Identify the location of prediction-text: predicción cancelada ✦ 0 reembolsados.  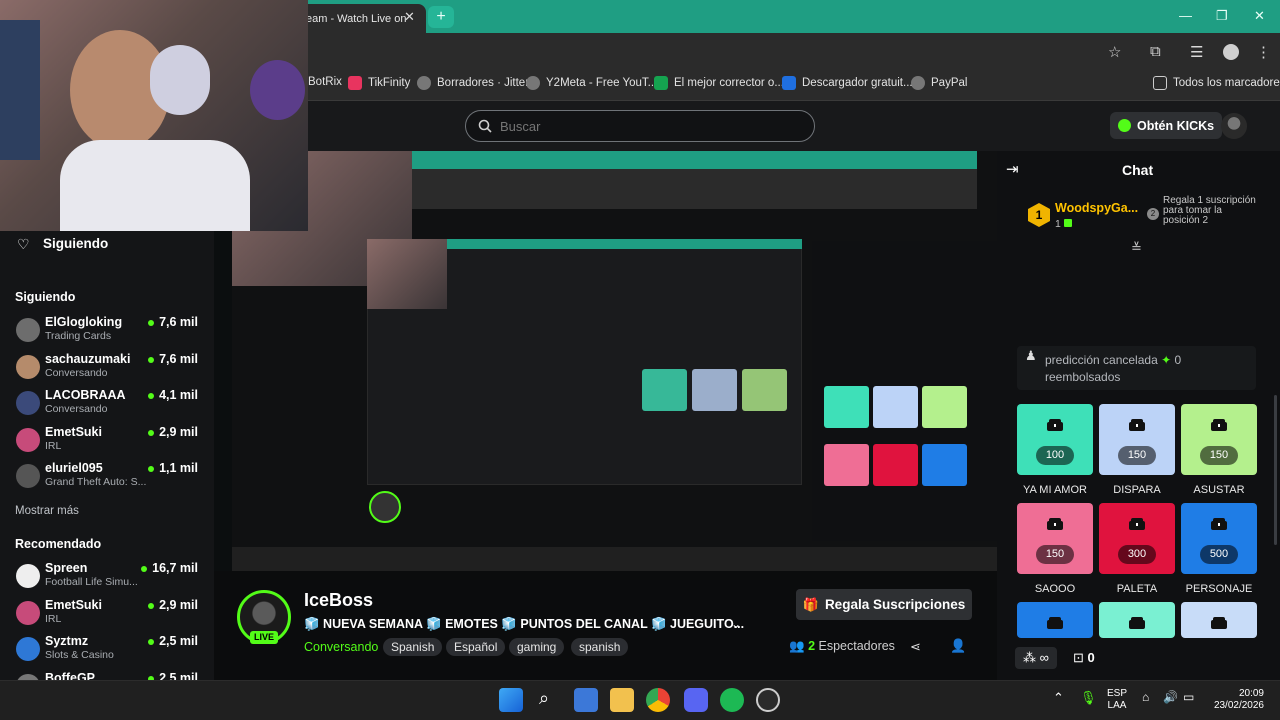
(1113, 368).